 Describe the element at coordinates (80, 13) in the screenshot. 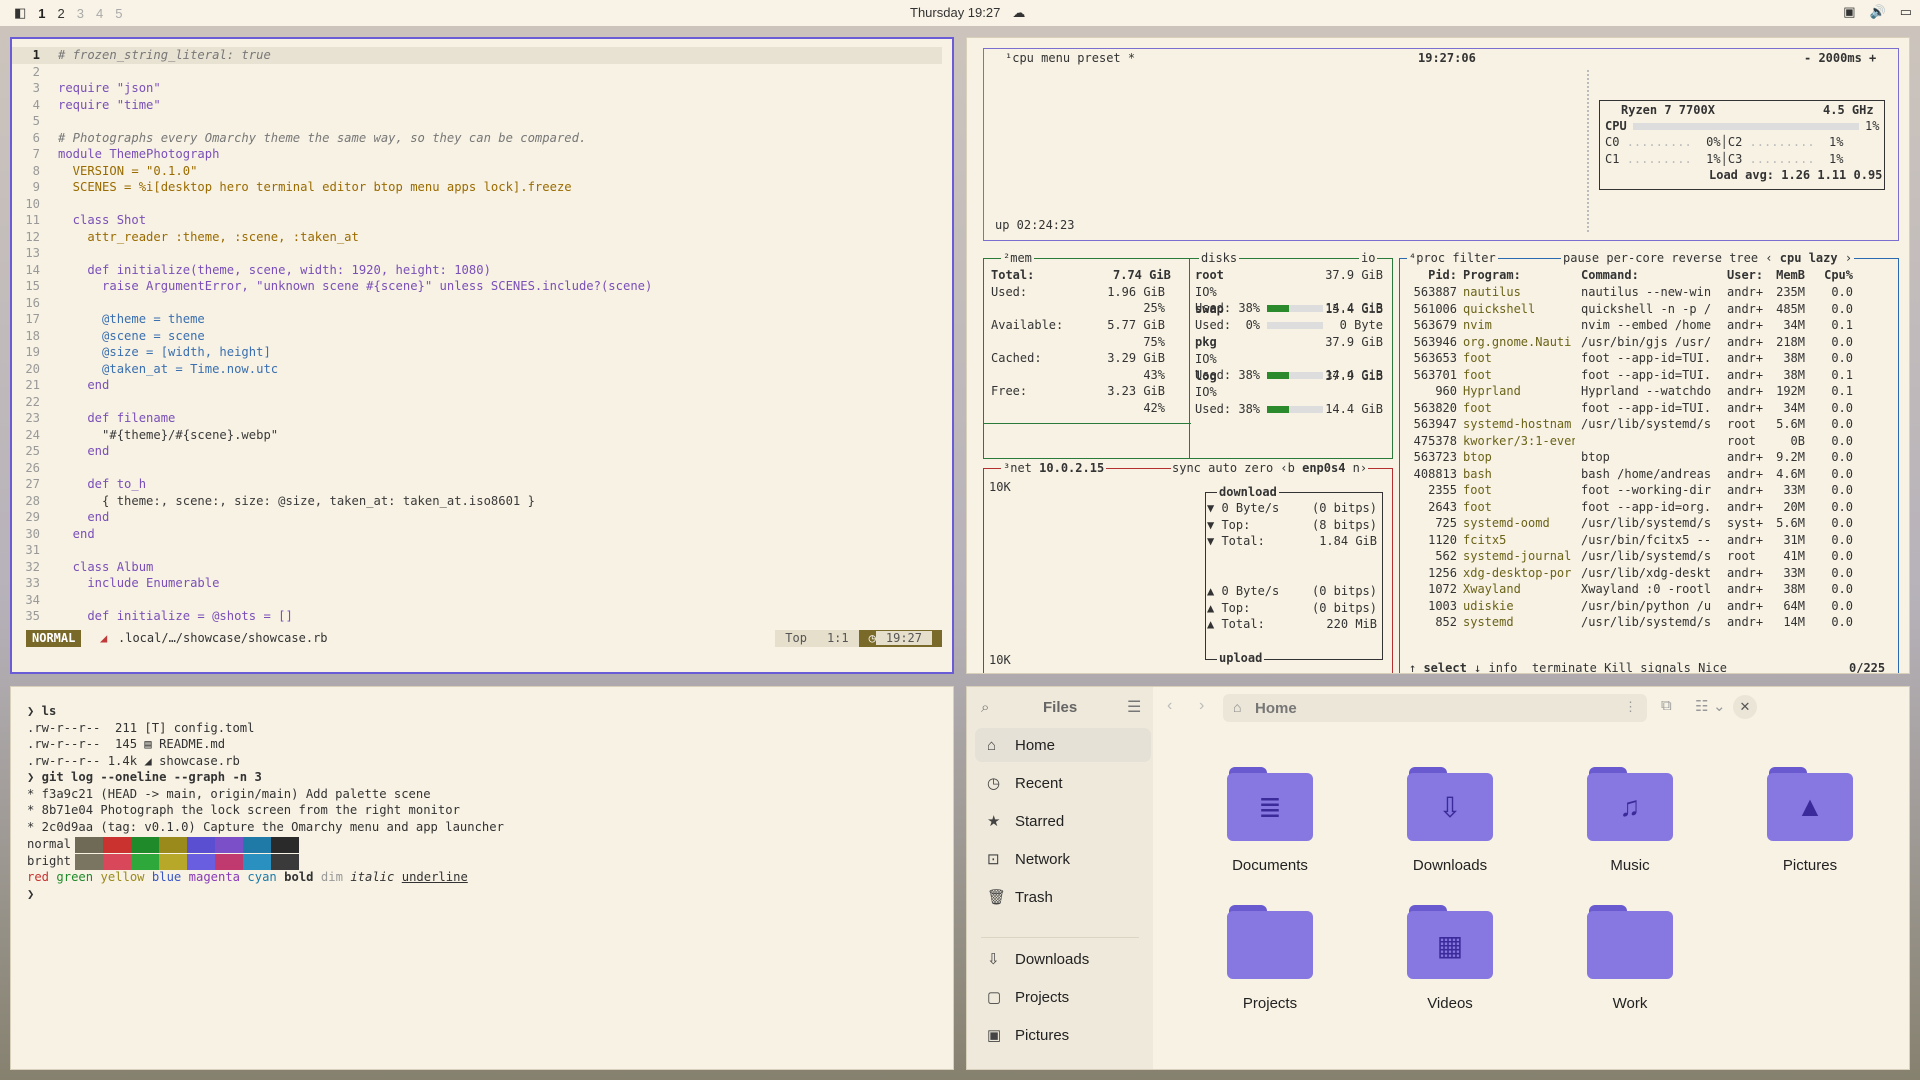

I see `workspace-3: 3` at that location.